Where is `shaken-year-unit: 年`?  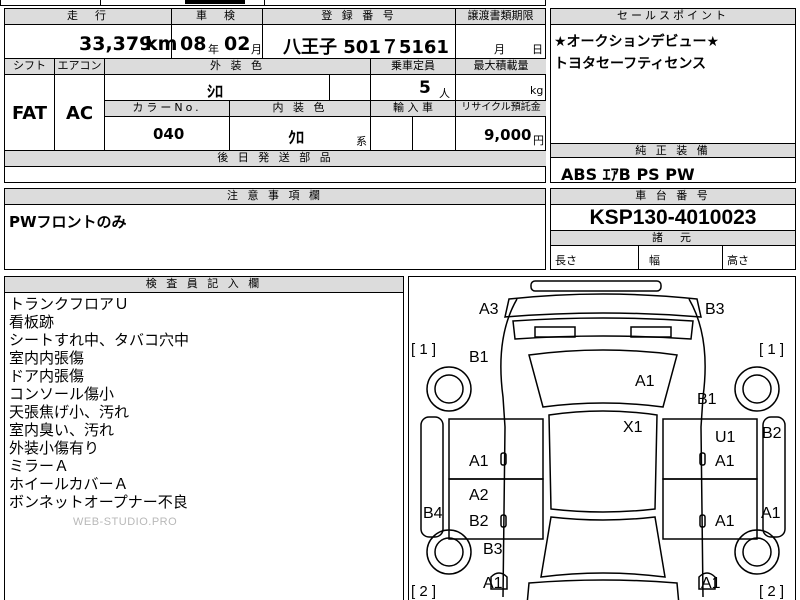 shaken-year-unit: 年 is located at coordinates (213, 49).